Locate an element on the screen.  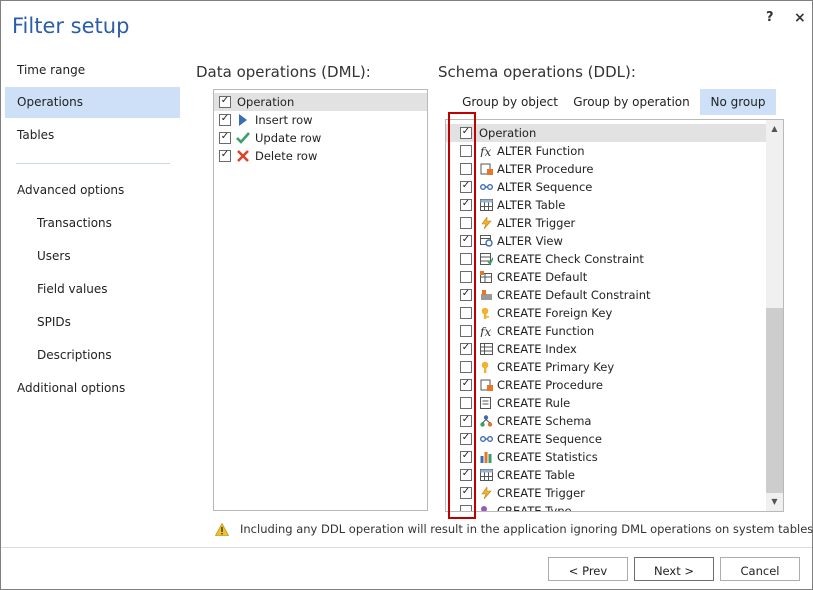
ddl-row-create-rule: CREATE Rule is located at coordinates (606, 403).